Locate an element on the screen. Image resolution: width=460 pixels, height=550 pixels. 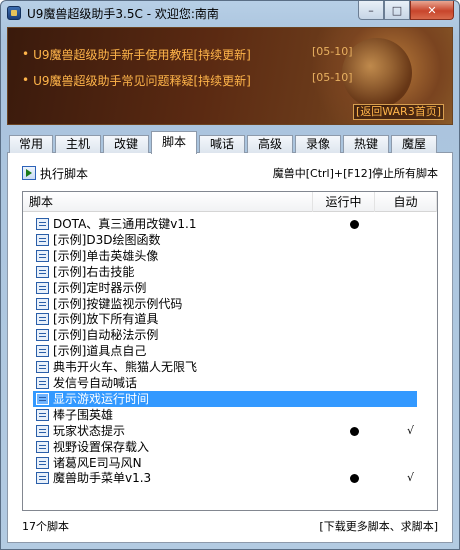
script-name: 典韦开火车、熊猫人无限飞 is located at coordinates (125, 367).